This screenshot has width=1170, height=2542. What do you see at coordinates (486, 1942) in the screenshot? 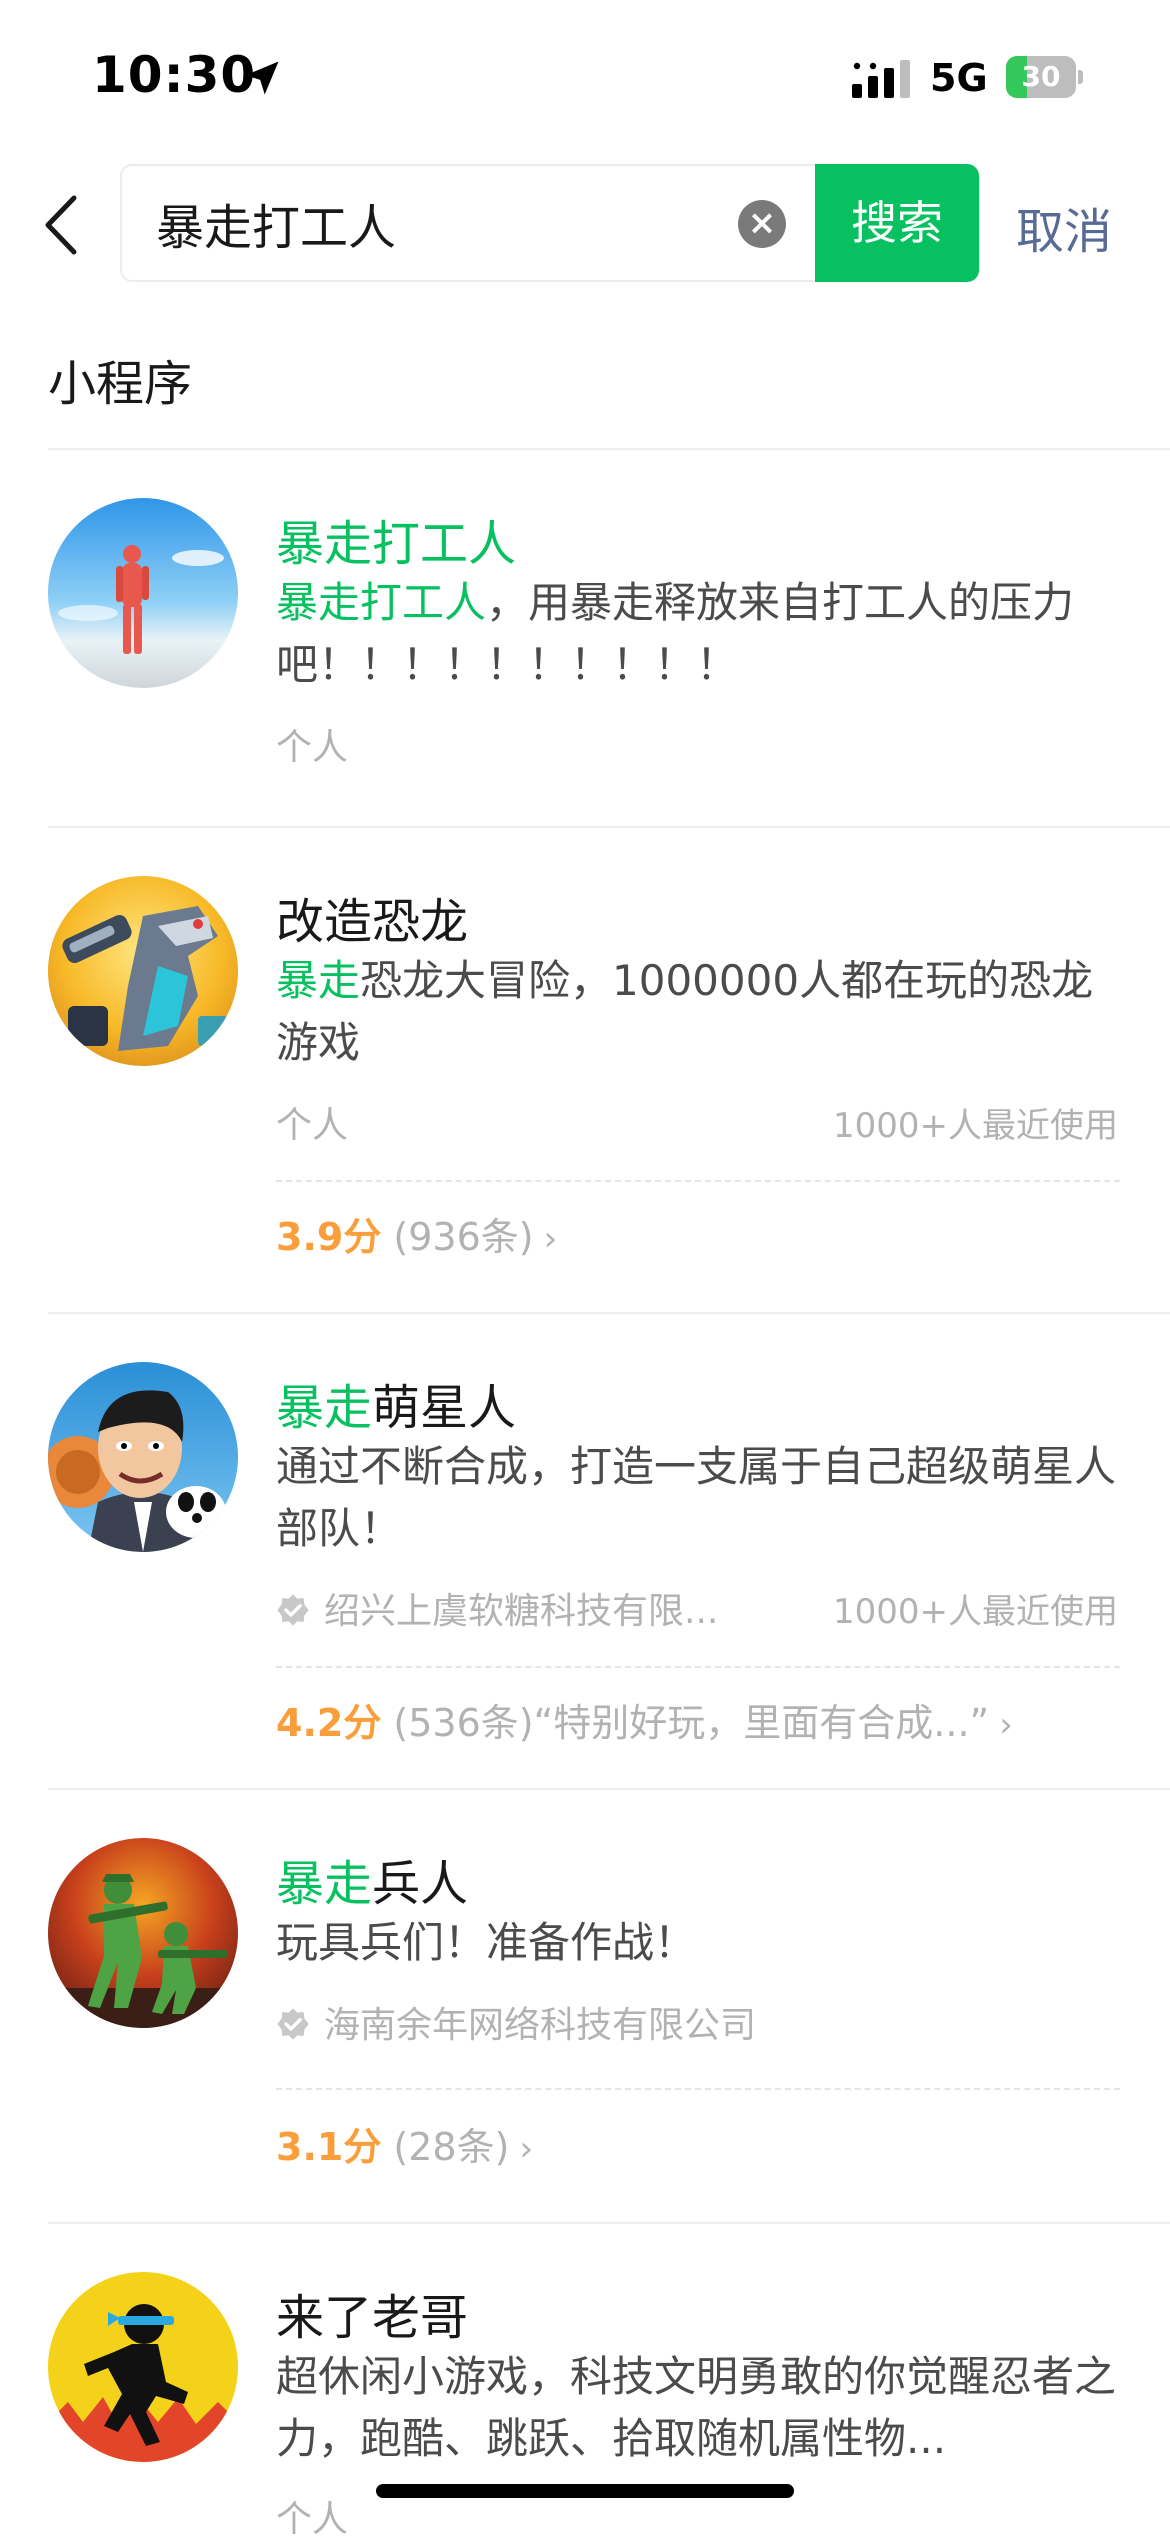
I see `app-description: 玩具兵们！准备作战！` at bounding box center [486, 1942].